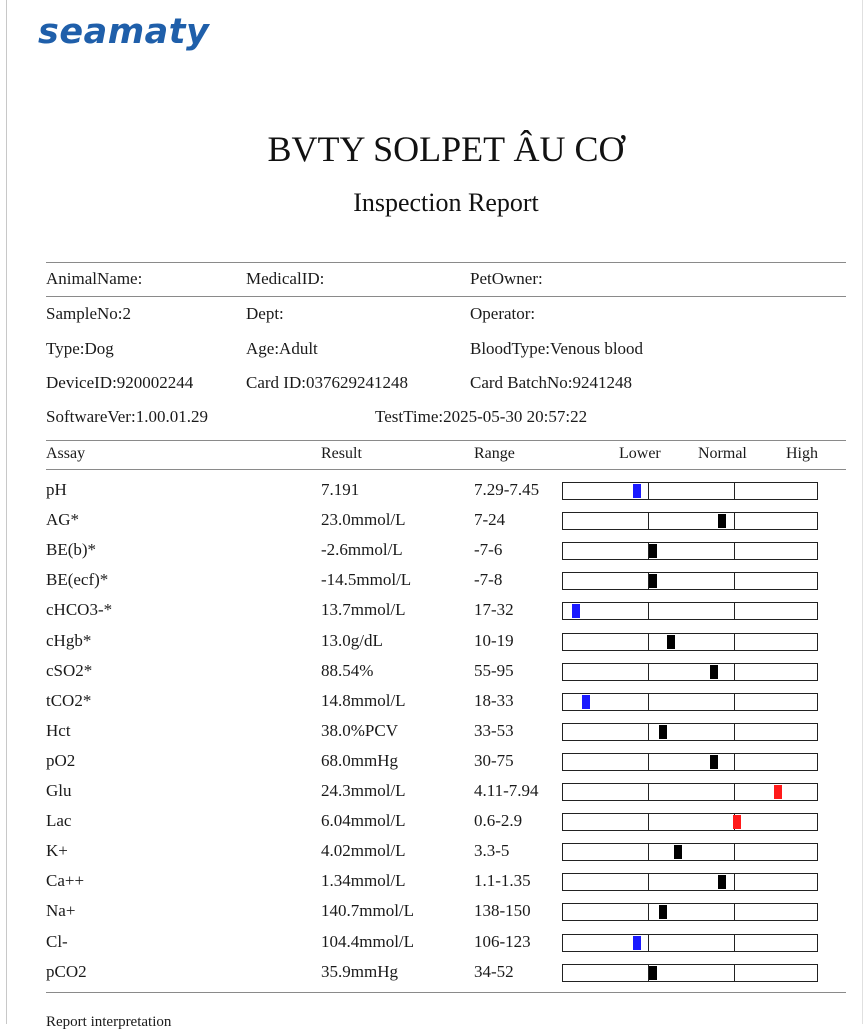  What do you see at coordinates (66, 971) in the screenshot?
I see `assay-name: pCO2` at bounding box center [66, 971].